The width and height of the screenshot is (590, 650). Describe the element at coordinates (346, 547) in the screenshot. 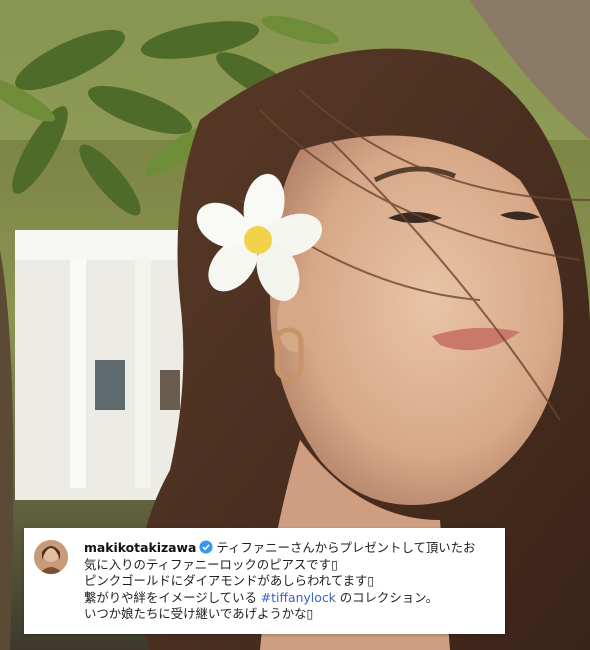

I see `caption-line-1: ティファニーさんからプレゼントして頂いたお` at that location.